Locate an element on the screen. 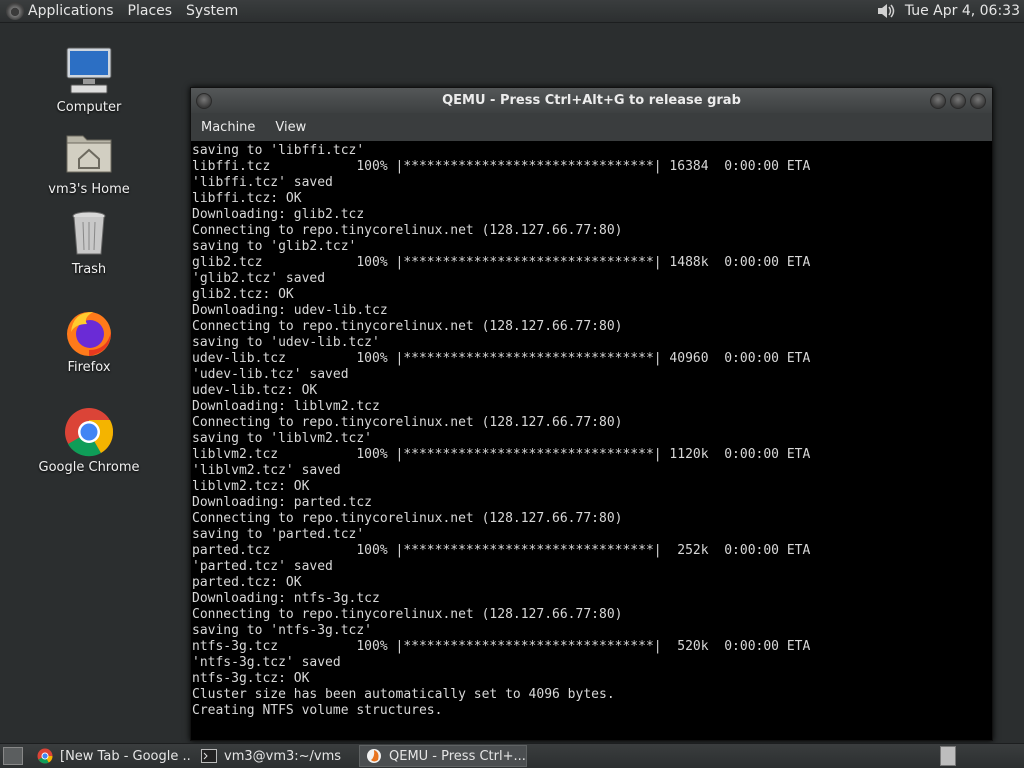  console-line: parted.tcz: OK is located at coordinates (247, 582).